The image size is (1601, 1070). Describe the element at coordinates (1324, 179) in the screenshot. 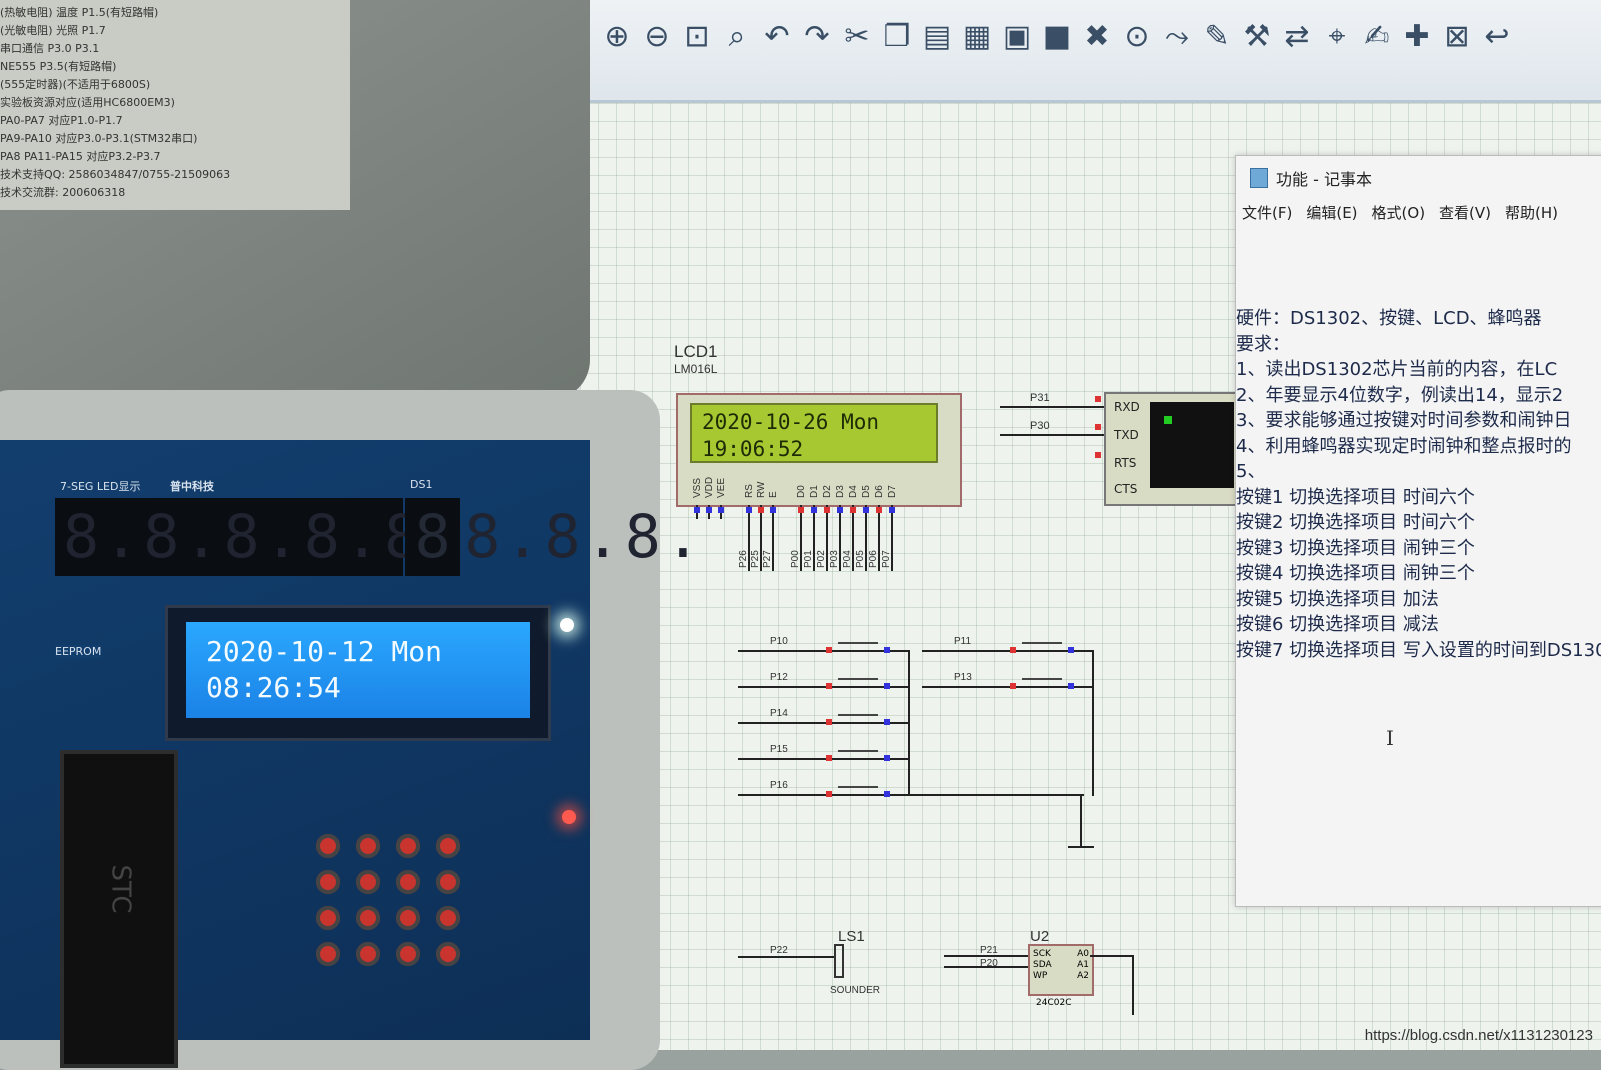

I see `notepad-title: 功能 - 记事本` at that location.